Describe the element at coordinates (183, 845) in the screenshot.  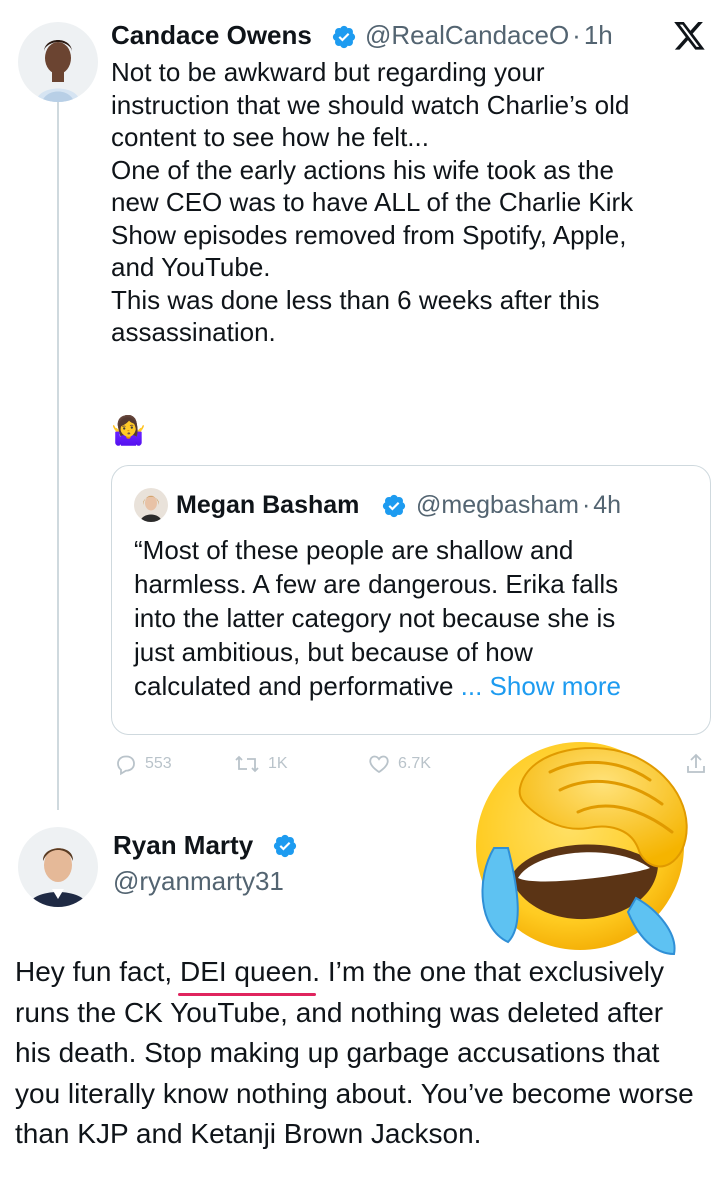
I see `reply-author-name: Ryan Marty` at that location.